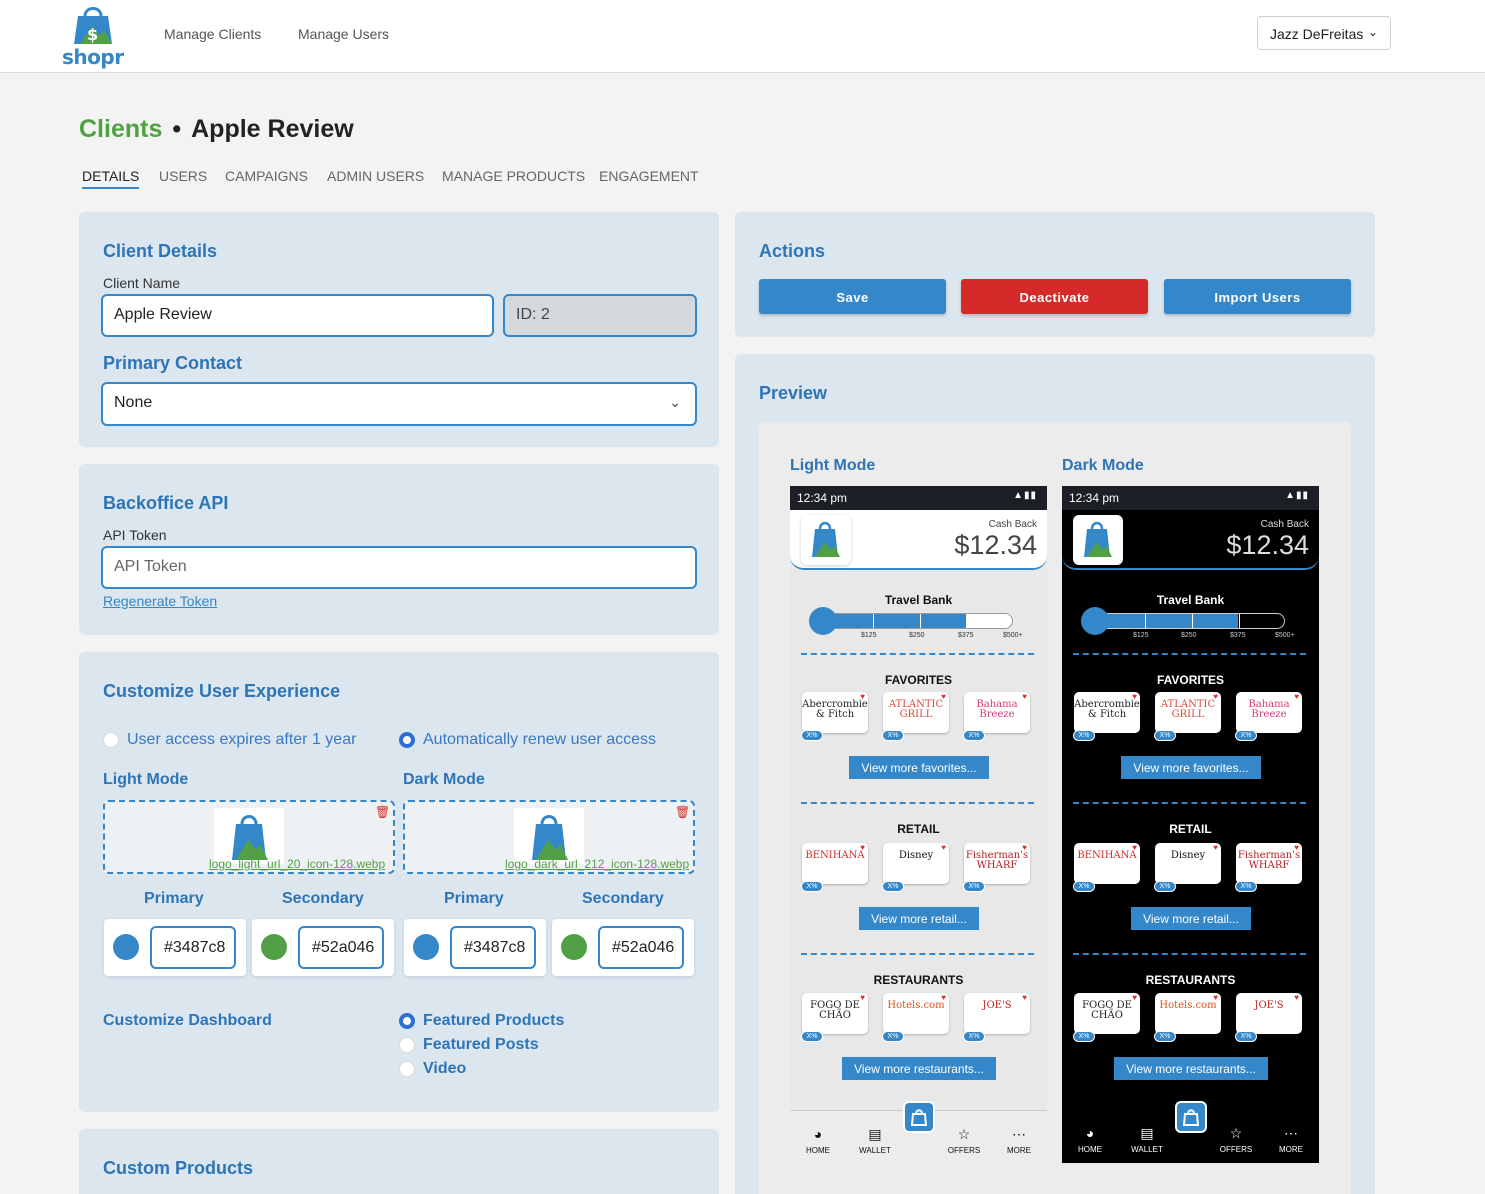  I want to click on shopping-bag-logo-icon, so click(826, 539).